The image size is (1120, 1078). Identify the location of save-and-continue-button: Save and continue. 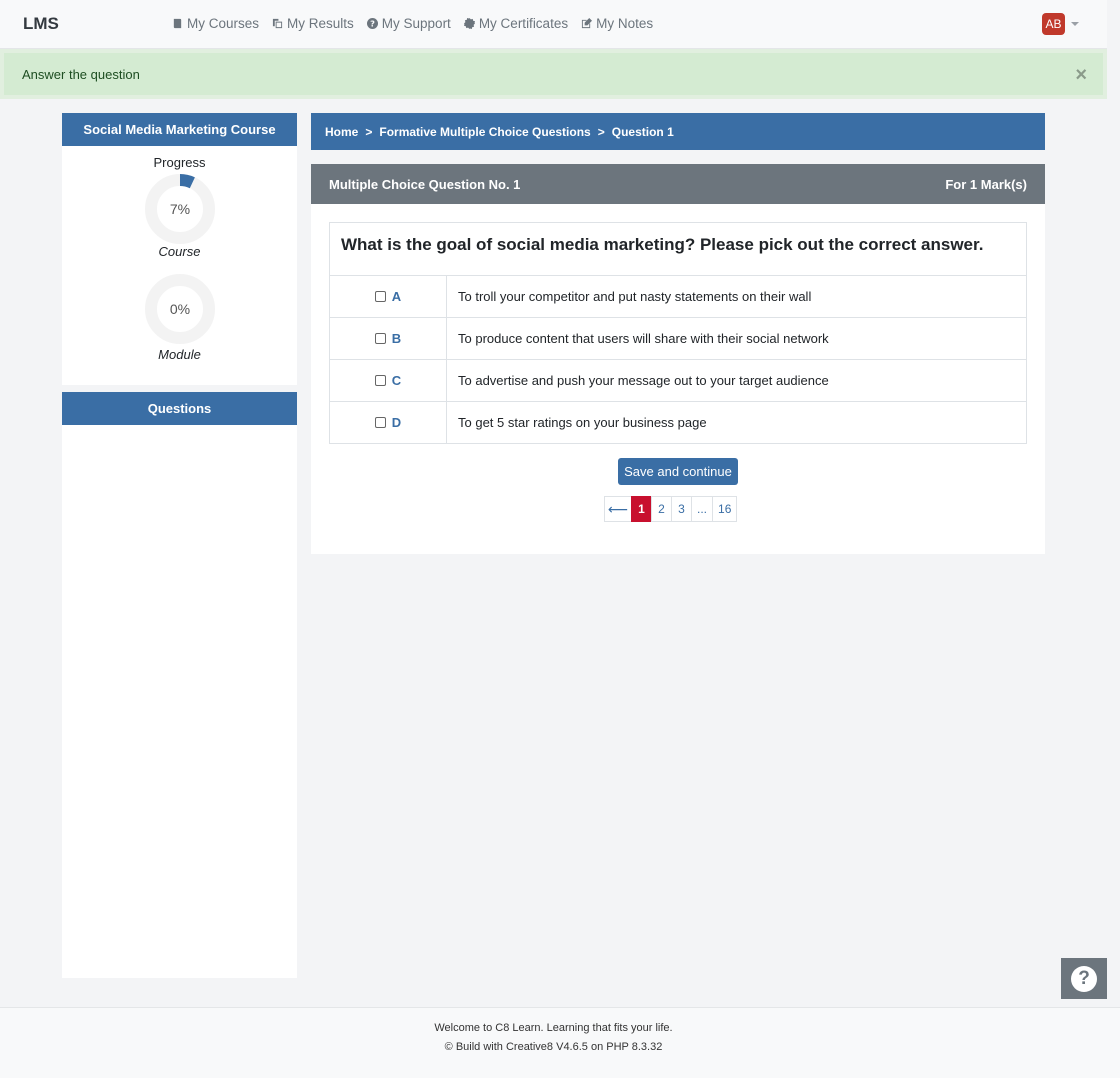
(678, 471).